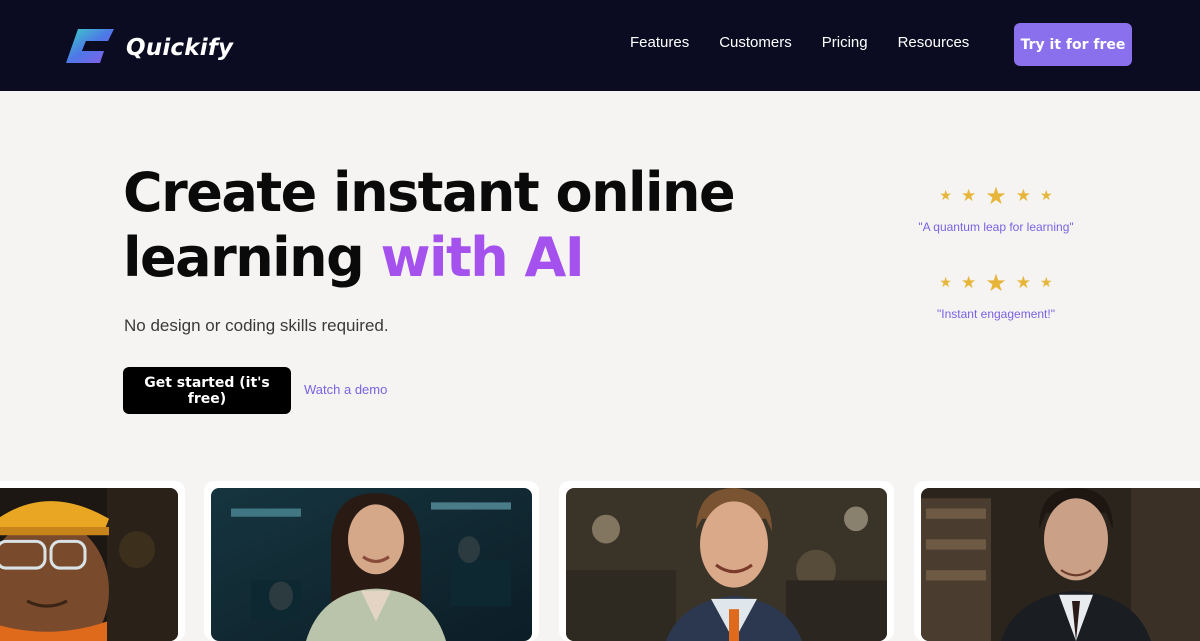  I want to click on hero-subhead: No design or coding skills required., so click(256, 325).